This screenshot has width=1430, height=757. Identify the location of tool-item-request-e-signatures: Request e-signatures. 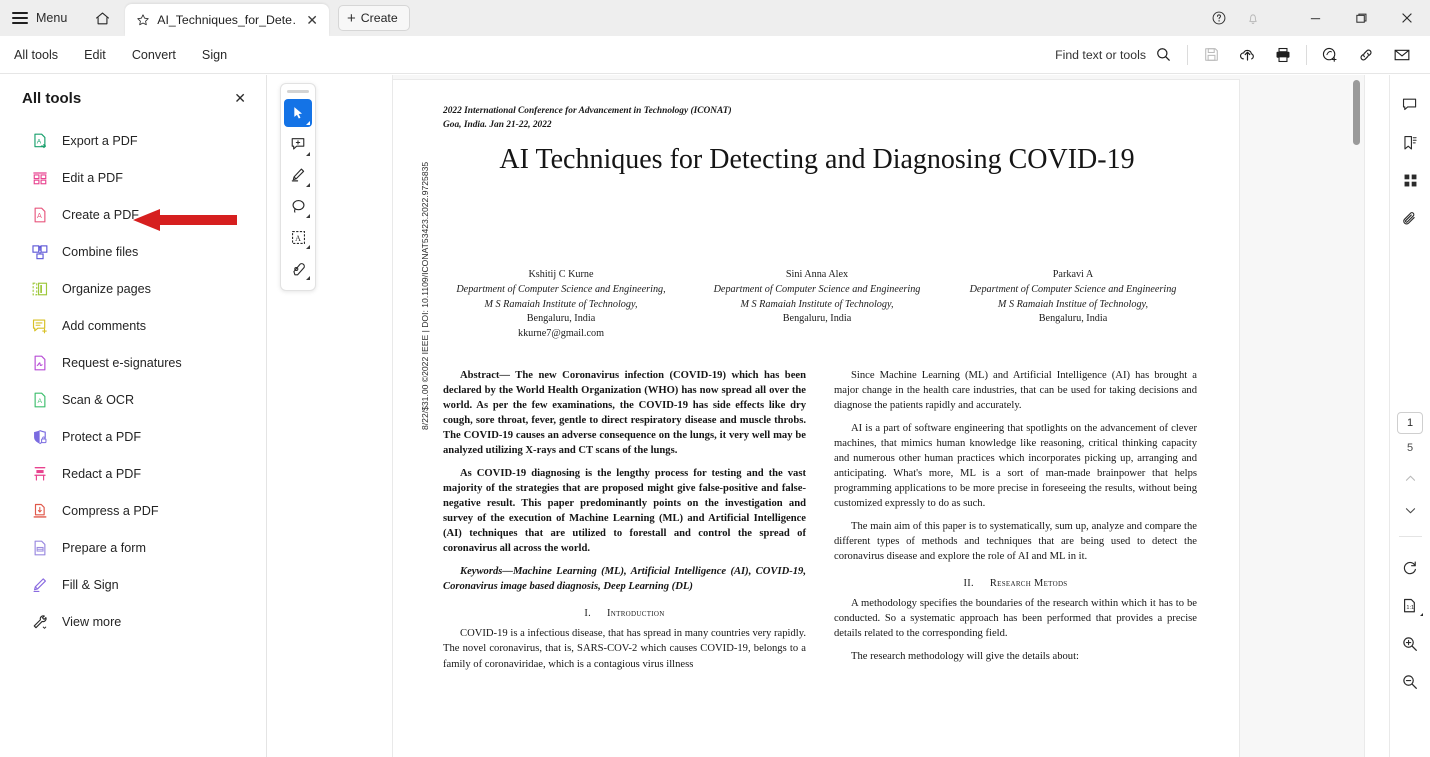
(133, 362).